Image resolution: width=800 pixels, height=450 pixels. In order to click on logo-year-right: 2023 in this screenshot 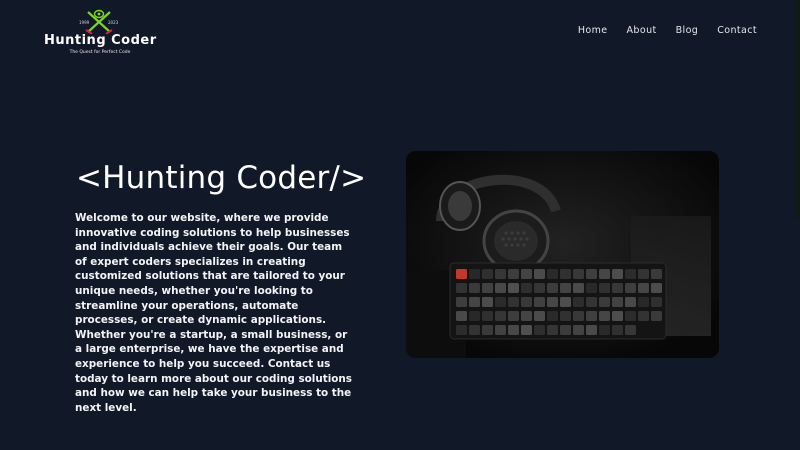, I will do `click(113, 22)`.